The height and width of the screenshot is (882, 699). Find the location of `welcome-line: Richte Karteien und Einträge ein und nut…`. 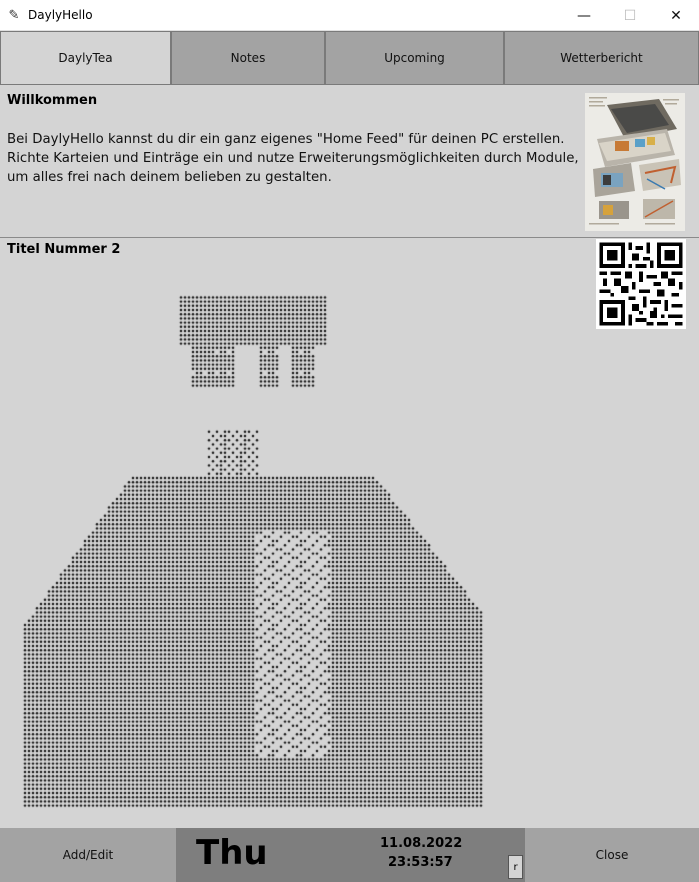

welcome-line: Richte Karteien und Einträge ein und nut… is located at coordinates (293, 158).